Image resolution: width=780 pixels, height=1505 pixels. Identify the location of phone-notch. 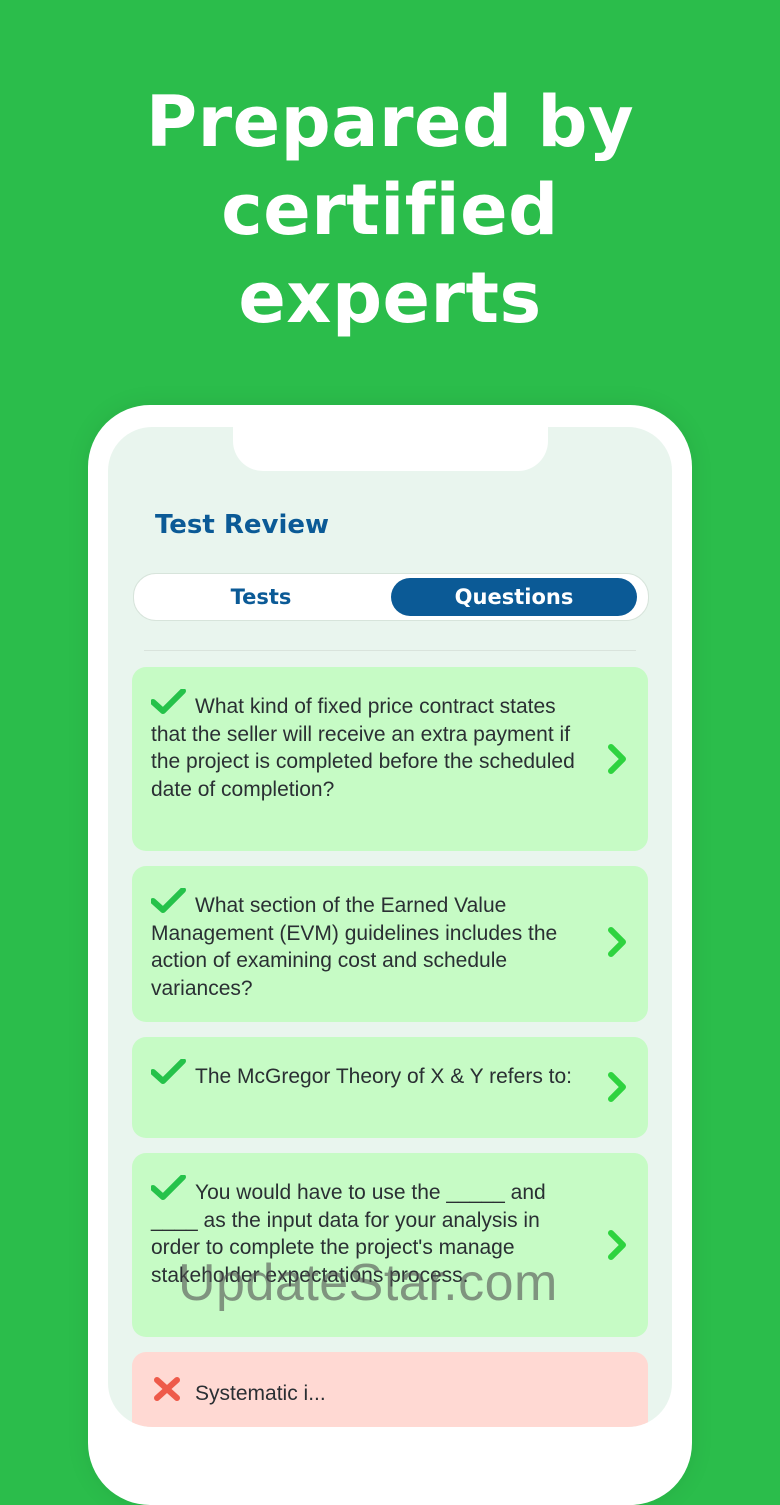
(390, 449).